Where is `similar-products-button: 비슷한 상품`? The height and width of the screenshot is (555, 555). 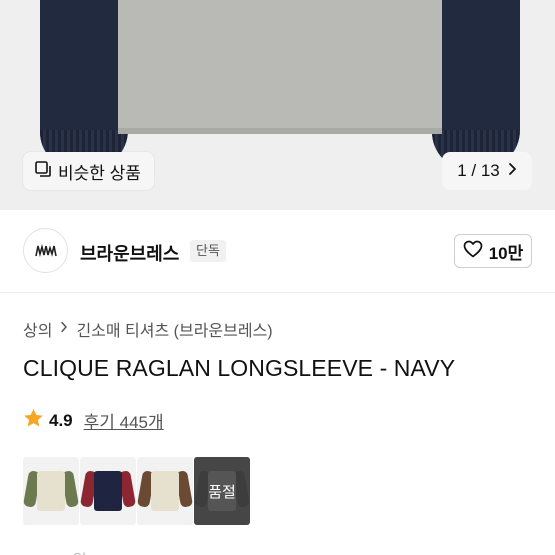
similar-products-button: 비슷한 상품 is located at coordinates (88, 171).